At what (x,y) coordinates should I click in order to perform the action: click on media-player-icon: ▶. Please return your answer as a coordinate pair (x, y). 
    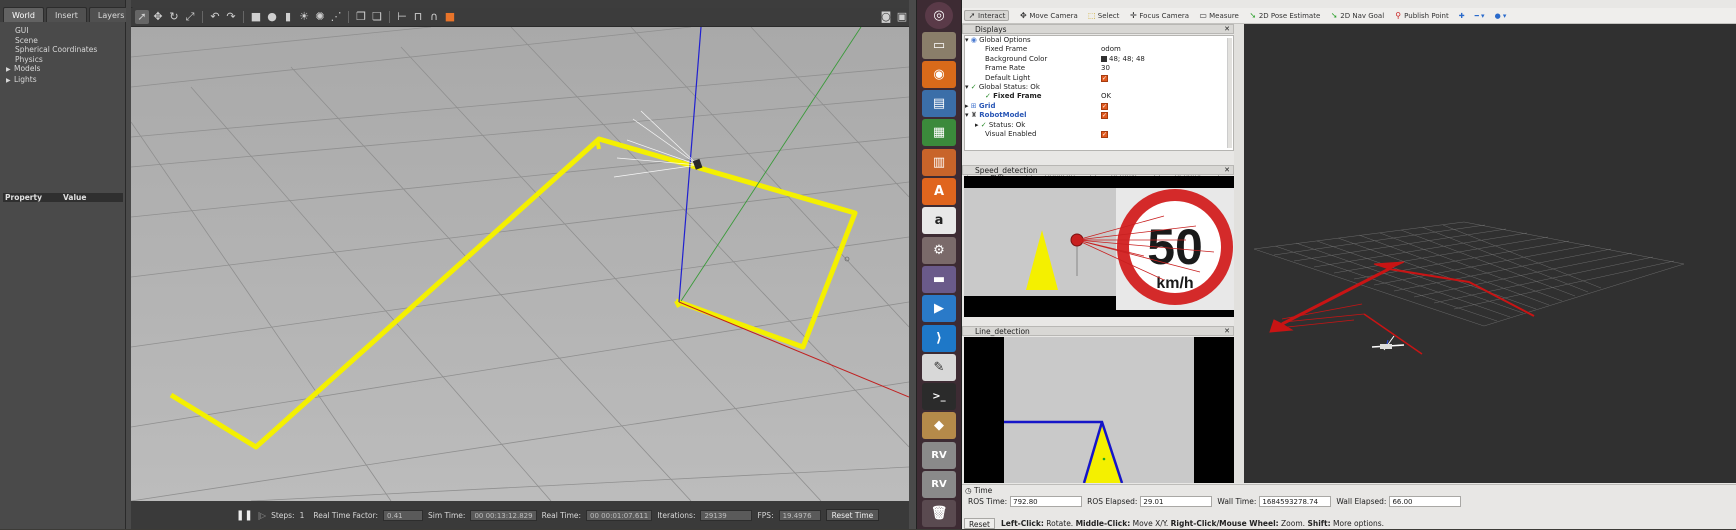
    Looking at the image, I should click on (939, 309).